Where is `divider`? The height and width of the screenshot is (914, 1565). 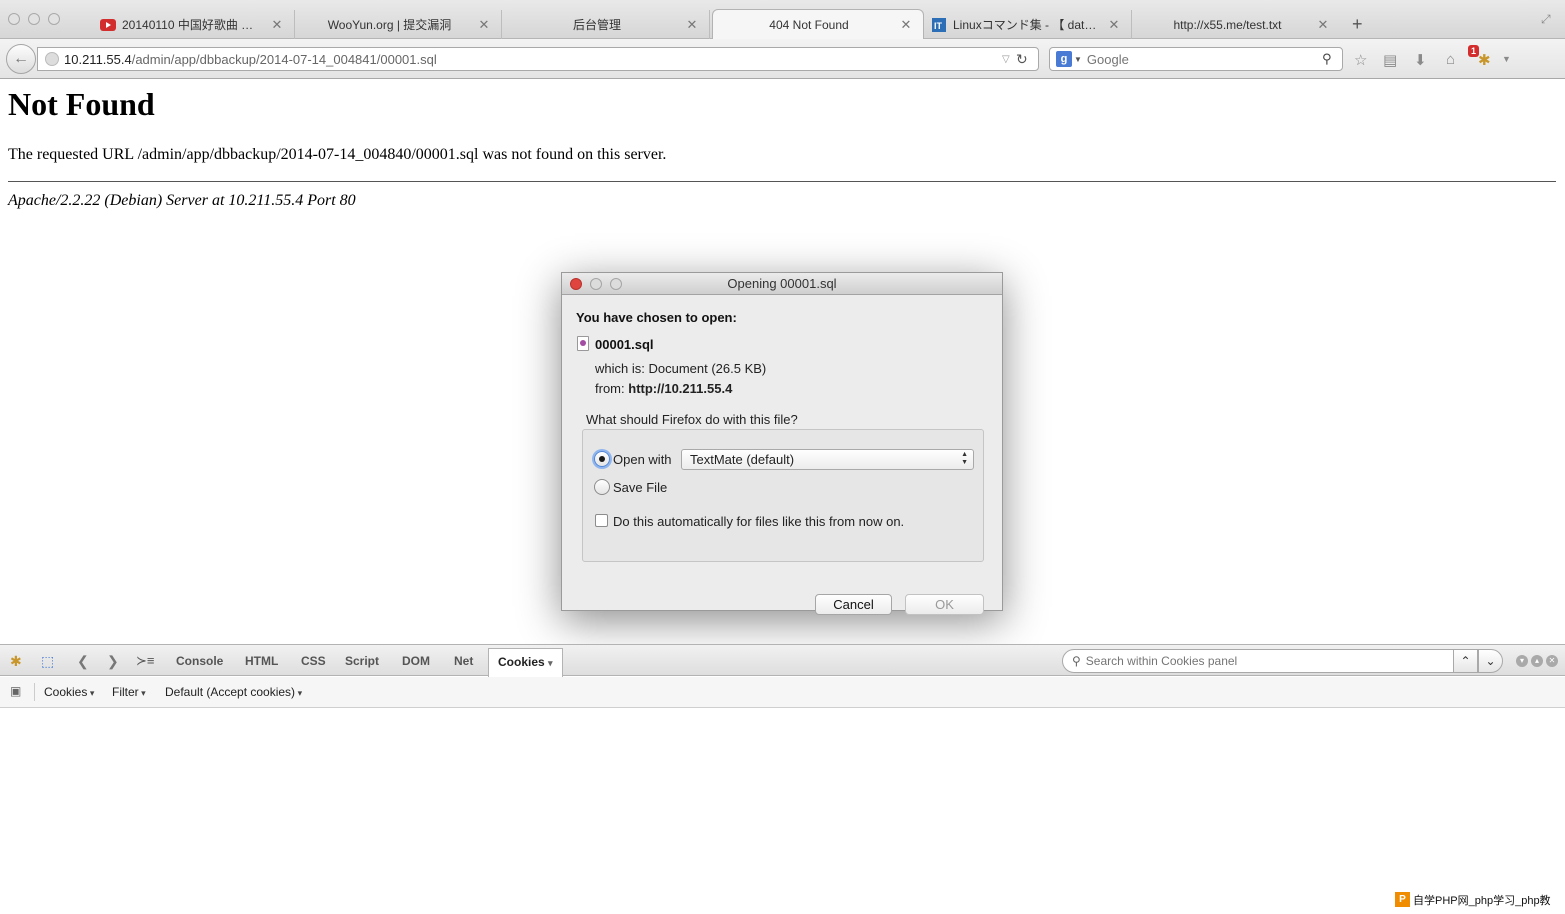
divider is located at coordinates (782, 181).